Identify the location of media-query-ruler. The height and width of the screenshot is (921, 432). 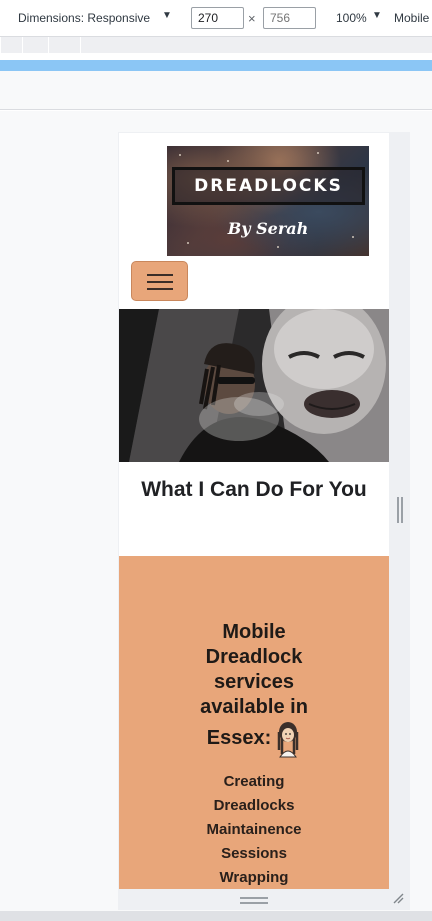
(216, 44).